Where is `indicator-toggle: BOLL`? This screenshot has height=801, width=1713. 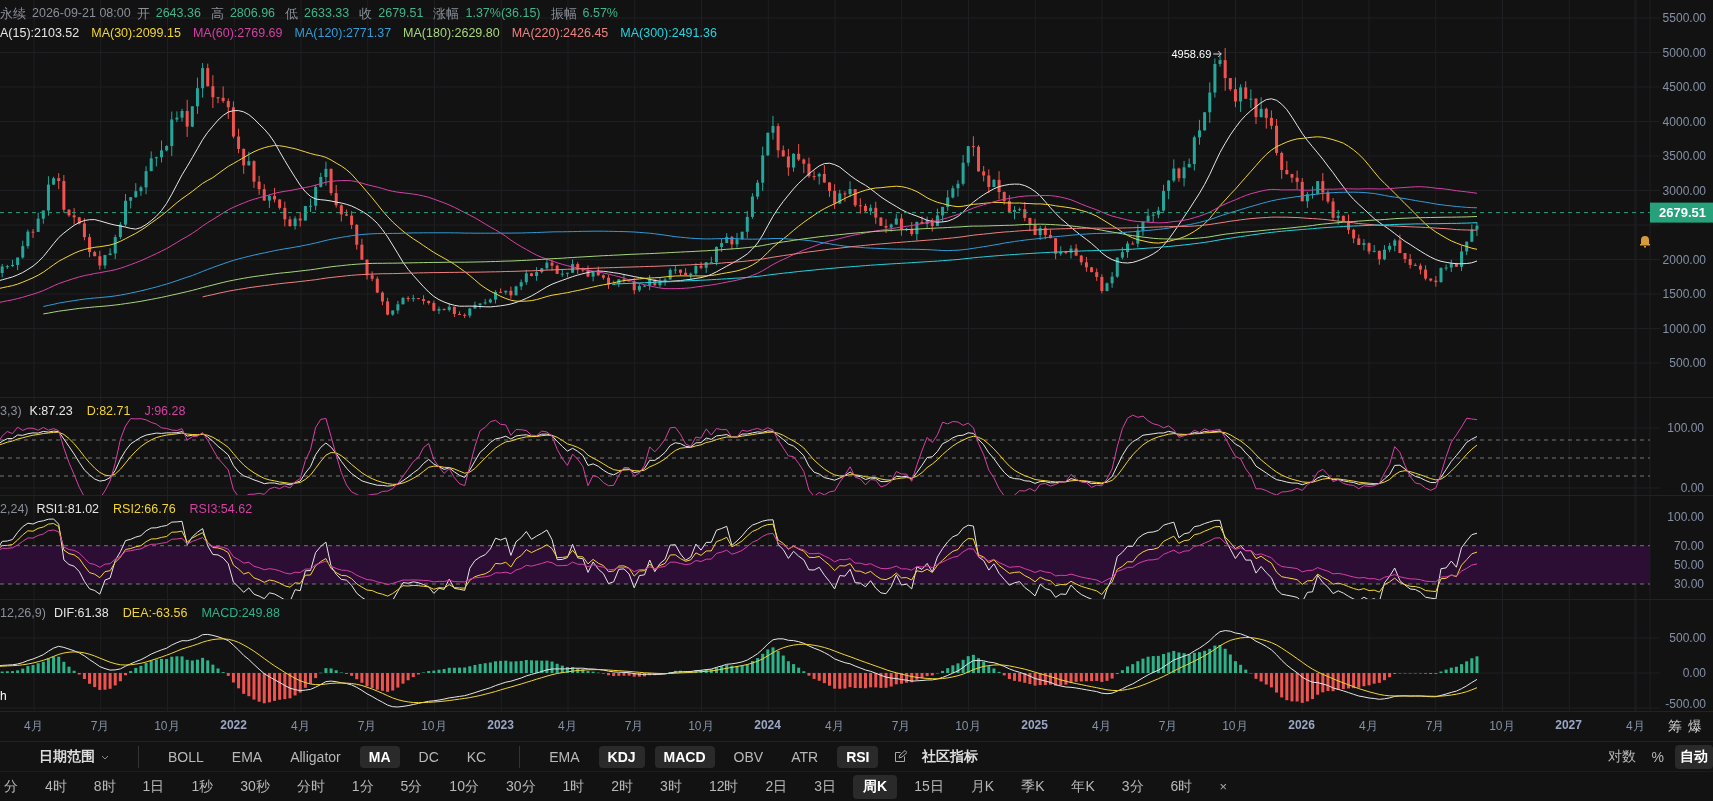 indicator-toggle: BOLL is located at coordinates (186, 756).